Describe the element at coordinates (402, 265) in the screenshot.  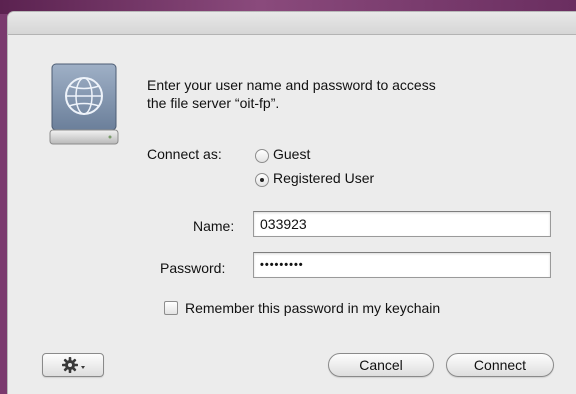
I see `password-field: •••••••••` at that location.